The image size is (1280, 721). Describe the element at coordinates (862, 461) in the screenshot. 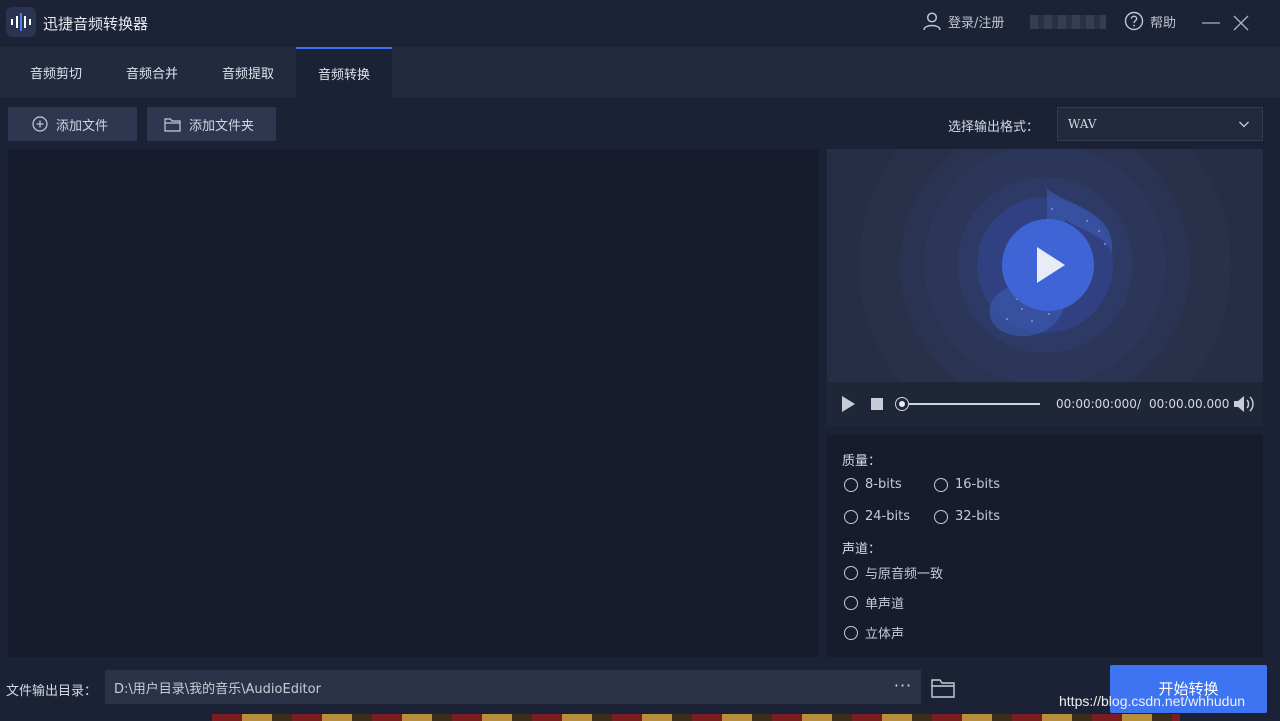

I see `quality-label: 质量：` at that location.